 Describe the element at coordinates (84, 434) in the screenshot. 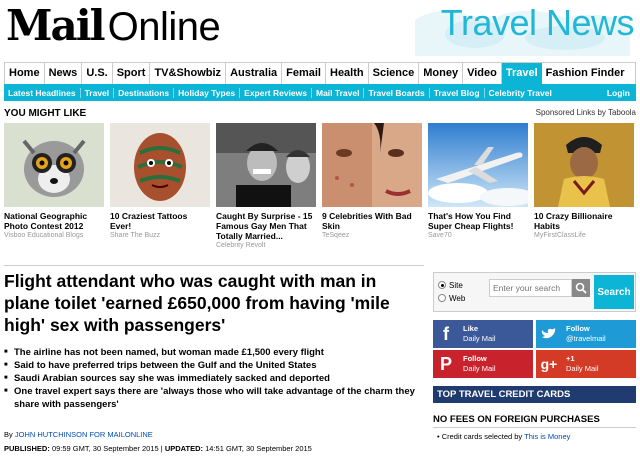

I see `author-link: JOHN HUTCHINSON FOR MAILONLINE` at that location.